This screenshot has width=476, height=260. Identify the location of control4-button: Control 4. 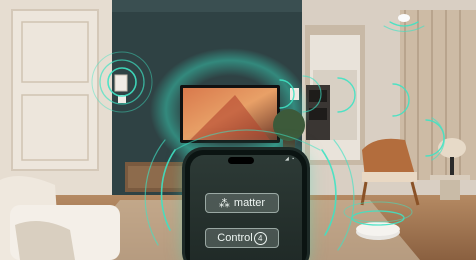
(242, 238).